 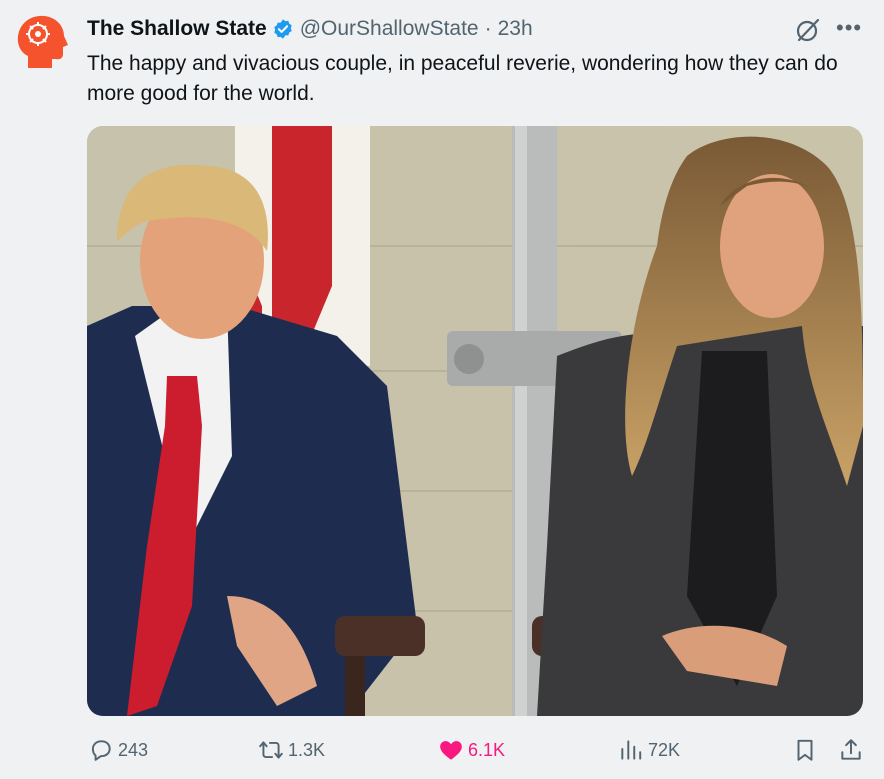 What do you see at coordinates (515, 29) in the screenshot?
I see `post-time: 23h` at bounding box center [515, 29].